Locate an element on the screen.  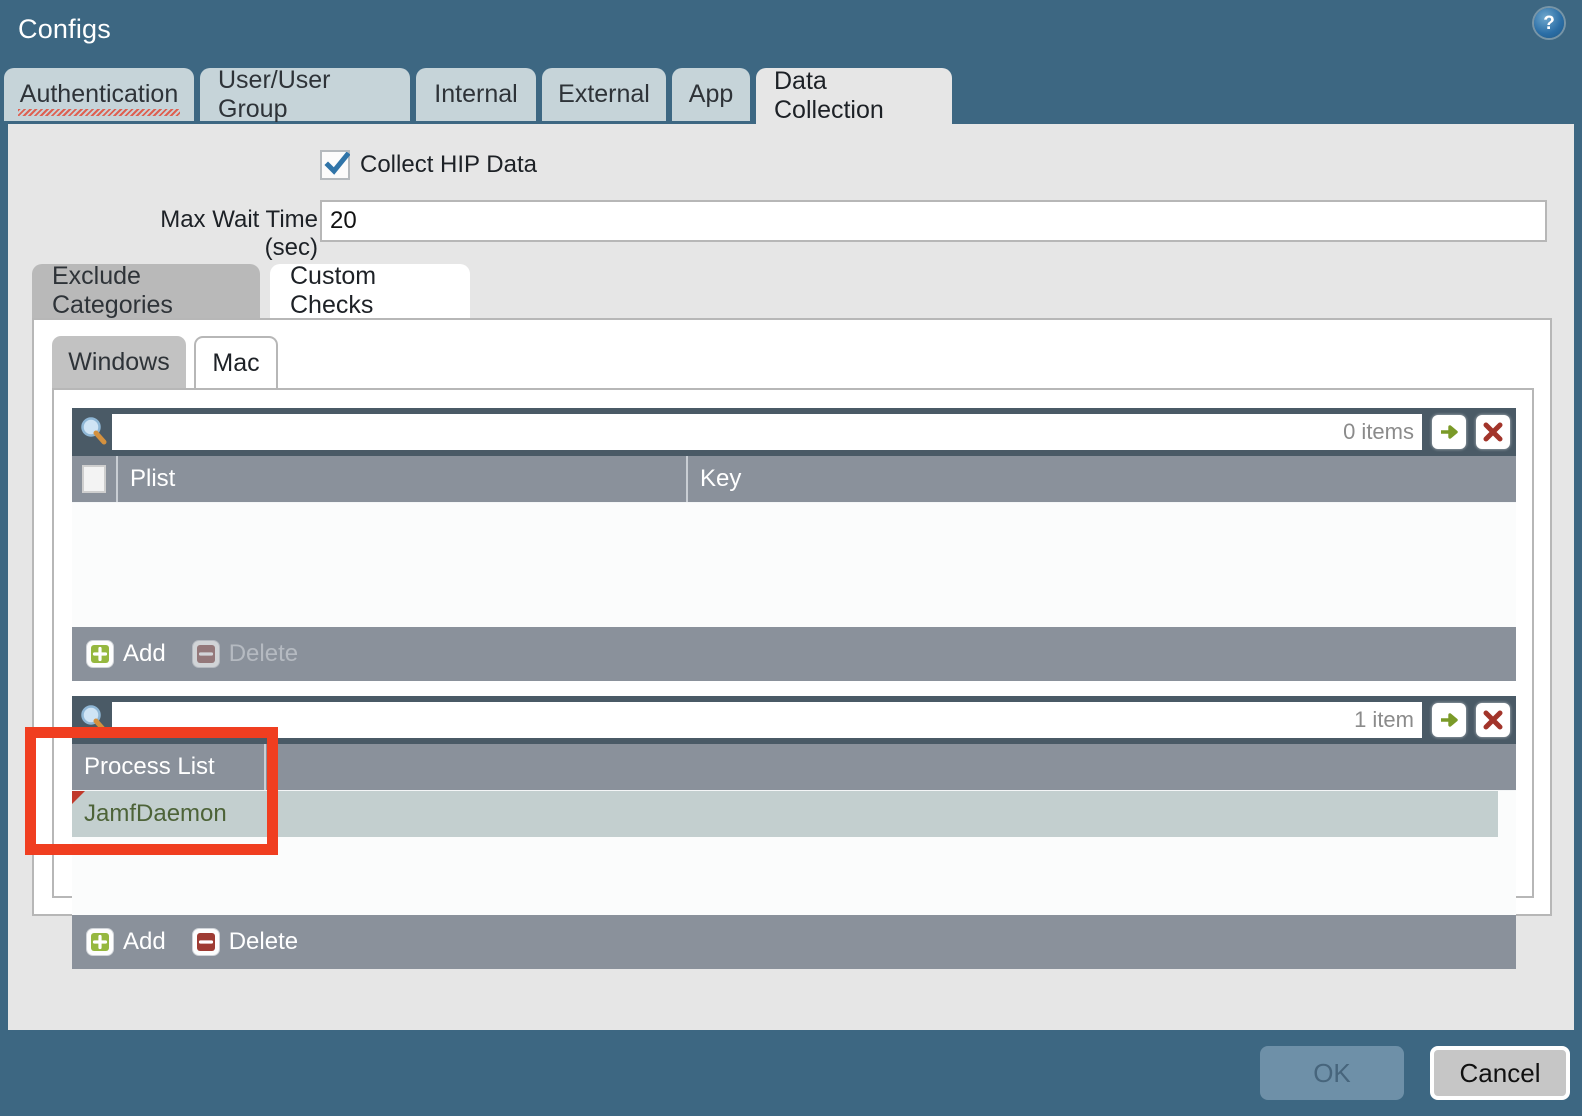
tab-label: Mac is located at coordinates (236, 362).